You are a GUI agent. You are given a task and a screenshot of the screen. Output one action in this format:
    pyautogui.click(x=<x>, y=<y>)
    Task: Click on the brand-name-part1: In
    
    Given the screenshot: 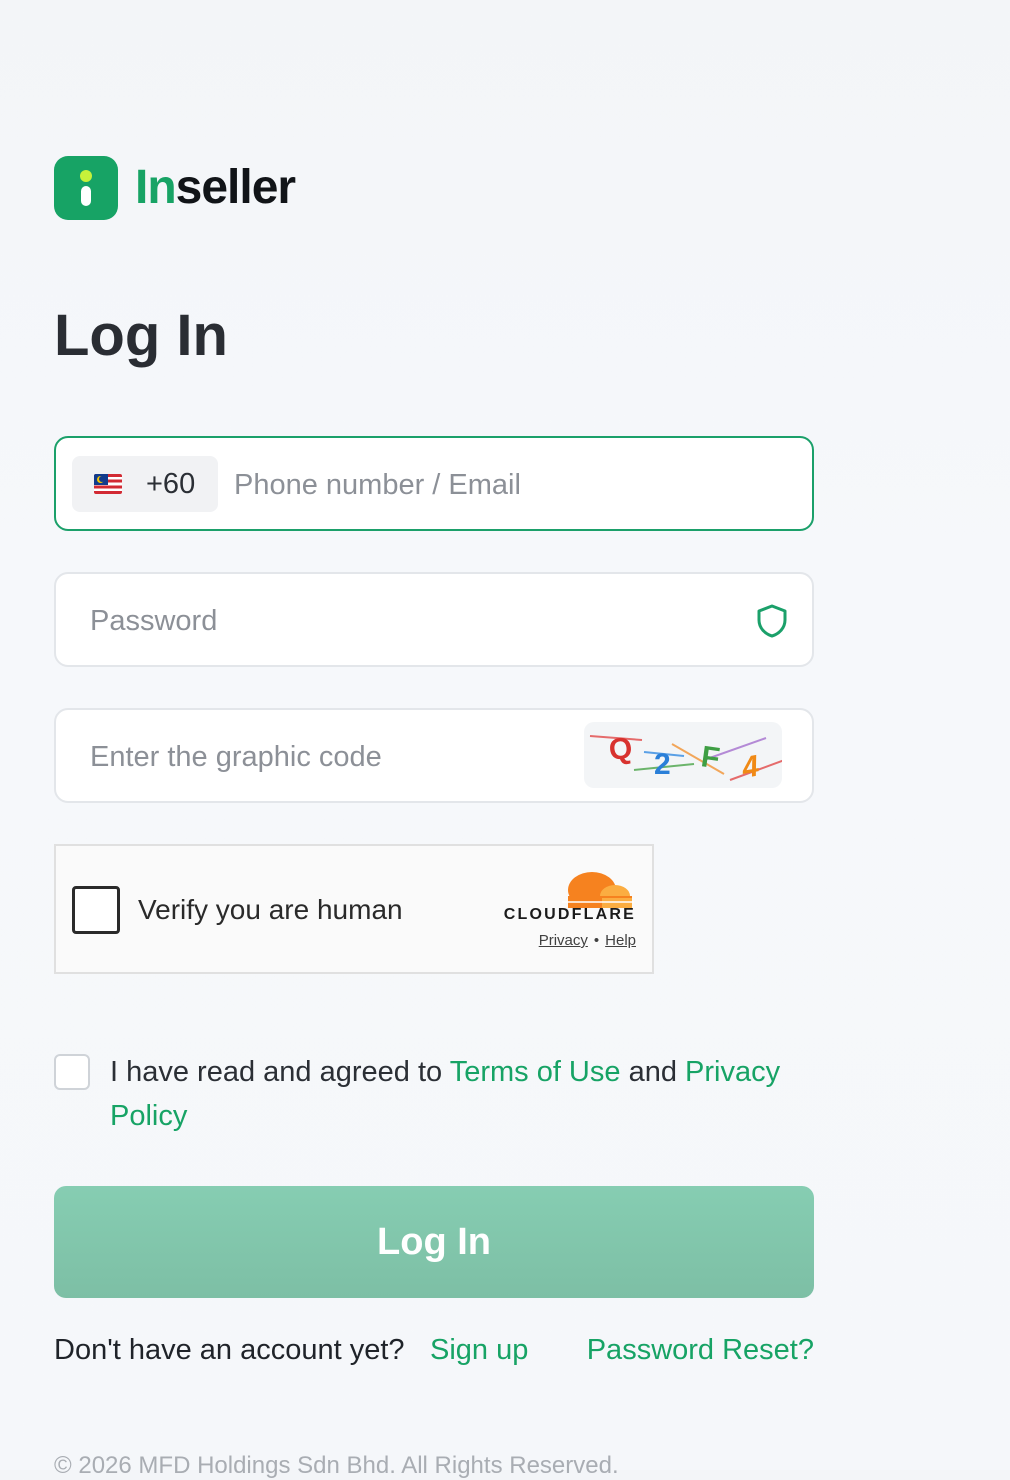 What is the action you would take?
    pyautogui.click(x=156, y=187)
    